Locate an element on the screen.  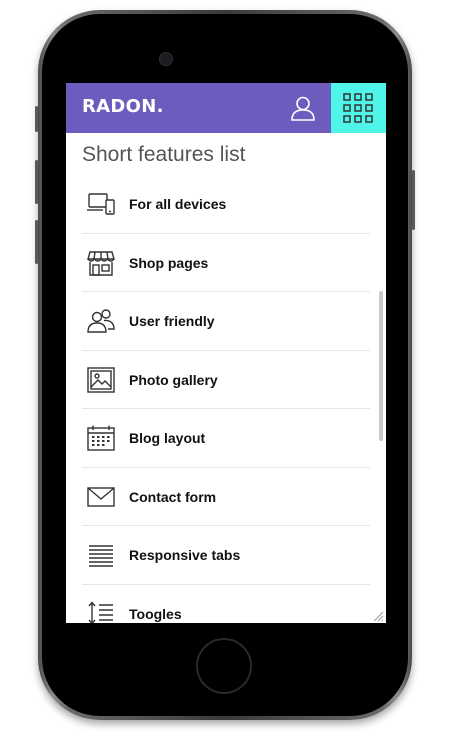
grid-menu-icon is located at coordinates (358, 108).